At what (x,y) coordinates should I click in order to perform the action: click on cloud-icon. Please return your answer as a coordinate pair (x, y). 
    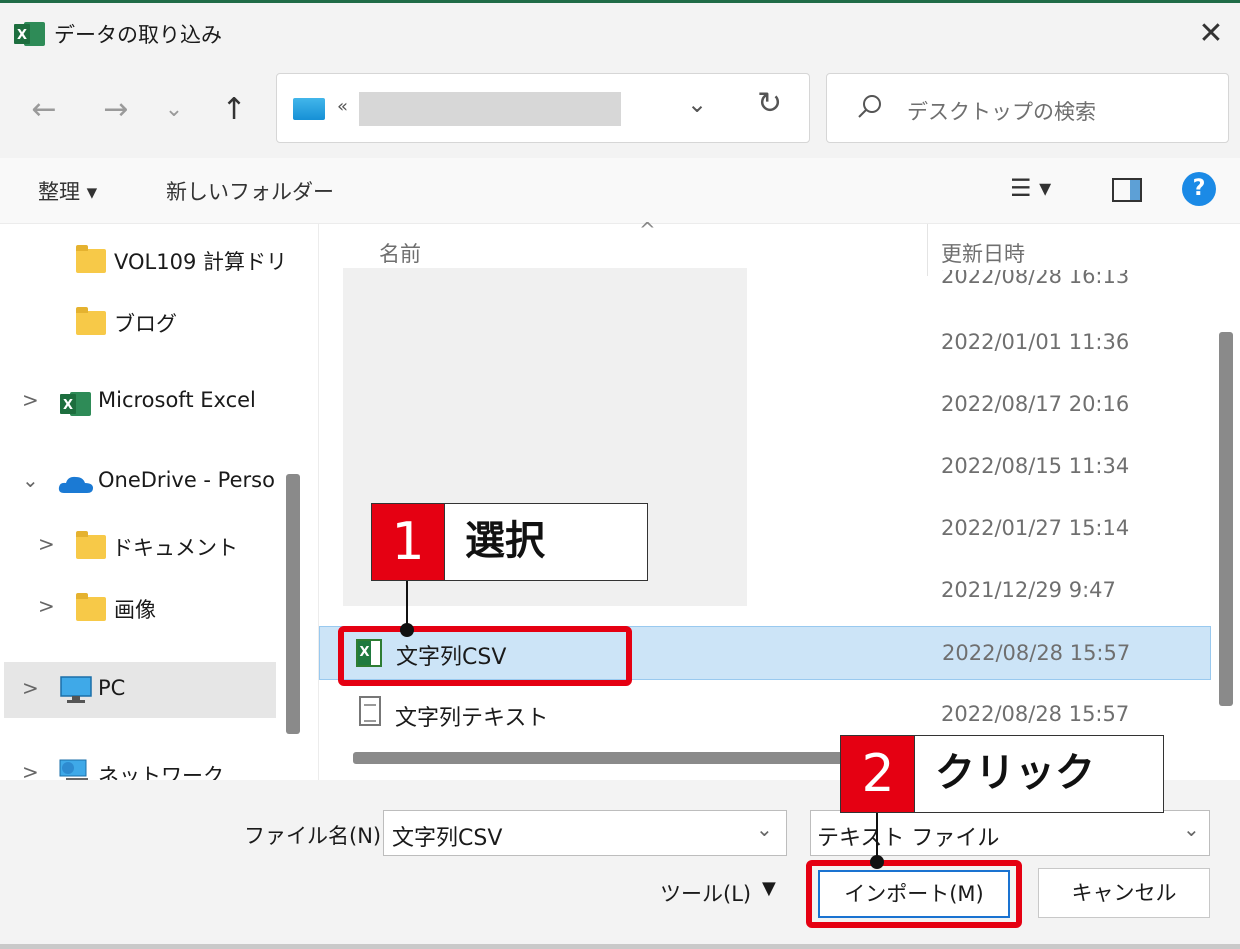
    Looking at the image, I should click on (75, 484).